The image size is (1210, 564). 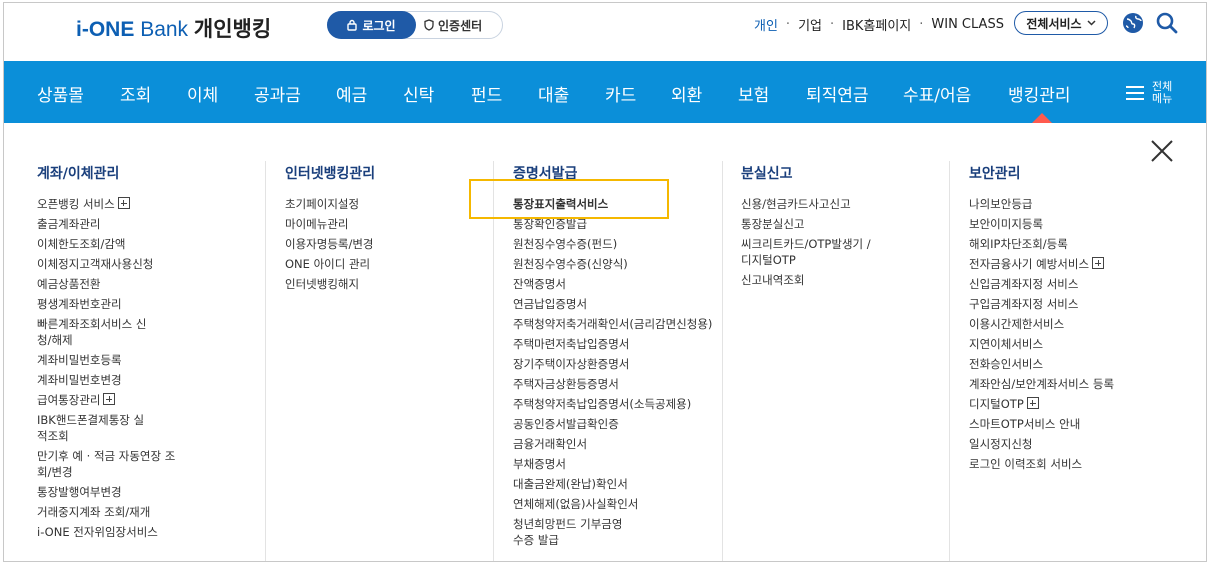 What do you see at coordinates (1167, 23) in the screenshot?
I see `search-icon` at bounding box center [1167, 23].